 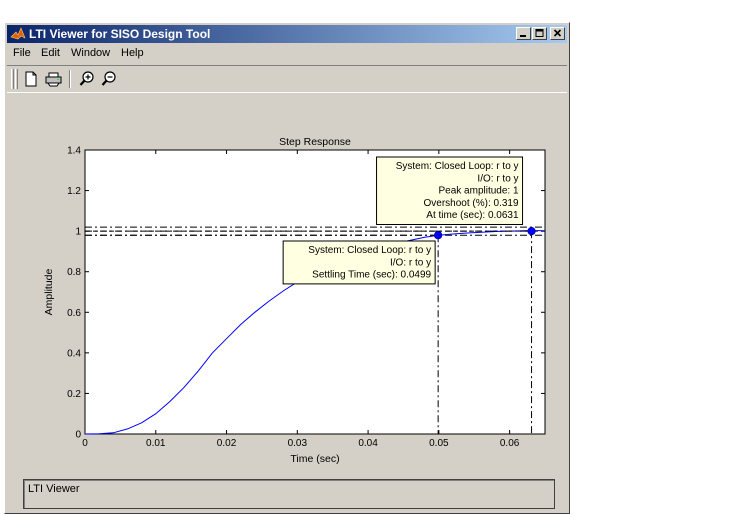 I want to click on y-tick-label: 1.4, so click(x=74, y=151).